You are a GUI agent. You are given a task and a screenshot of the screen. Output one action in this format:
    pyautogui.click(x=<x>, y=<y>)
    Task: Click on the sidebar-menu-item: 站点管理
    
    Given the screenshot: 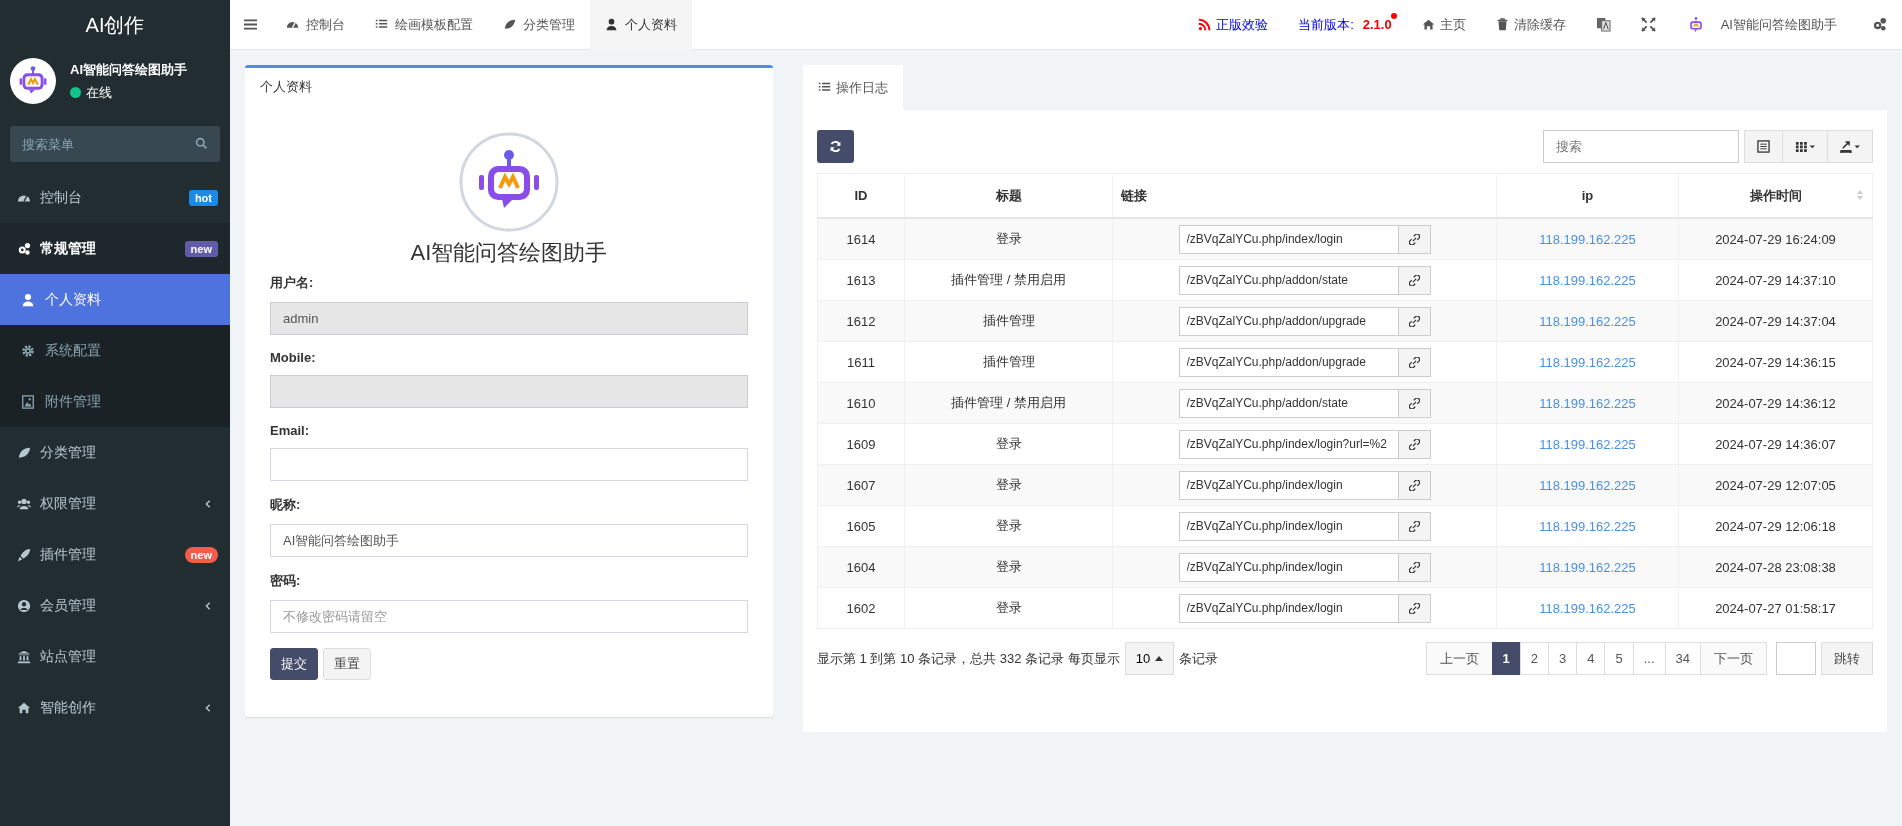 What is the action you would take?
    pyautogui.click(x=115, y=656)
    